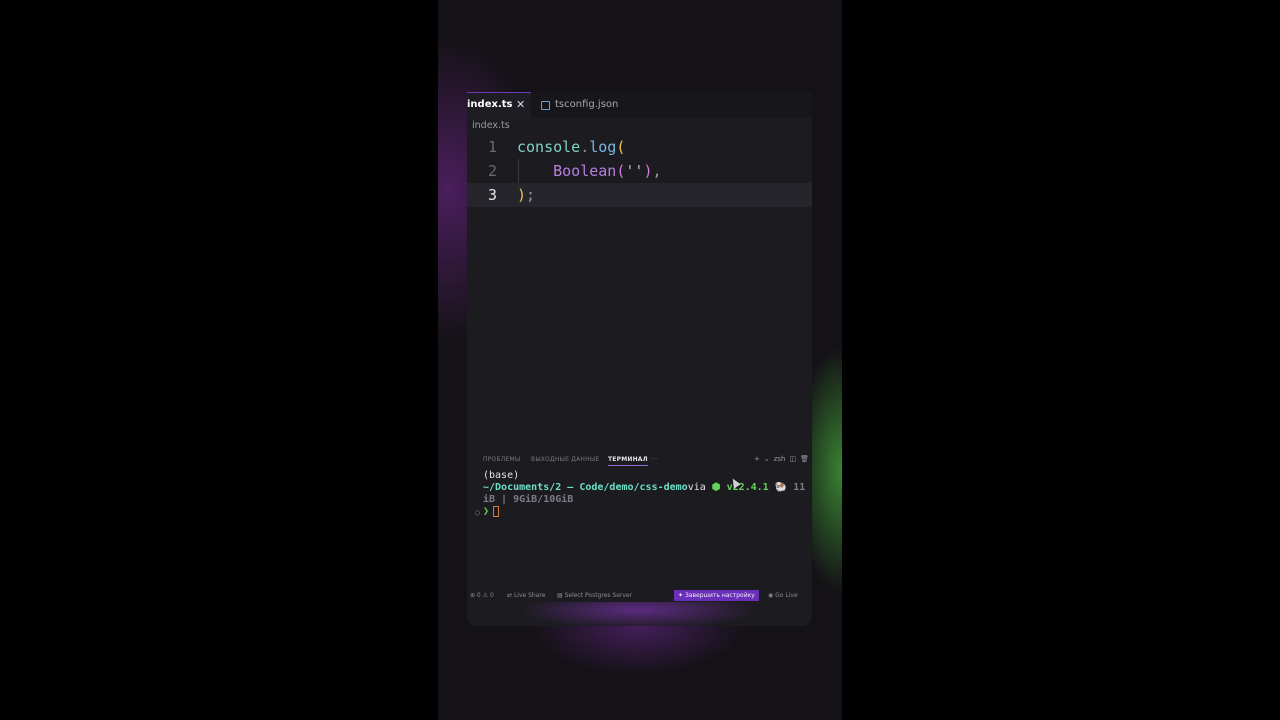  What do you see at coordinates (587, 104) in the screenshot?
I see `tab-label: tsconfig.json` at bounding box center [587, 104].